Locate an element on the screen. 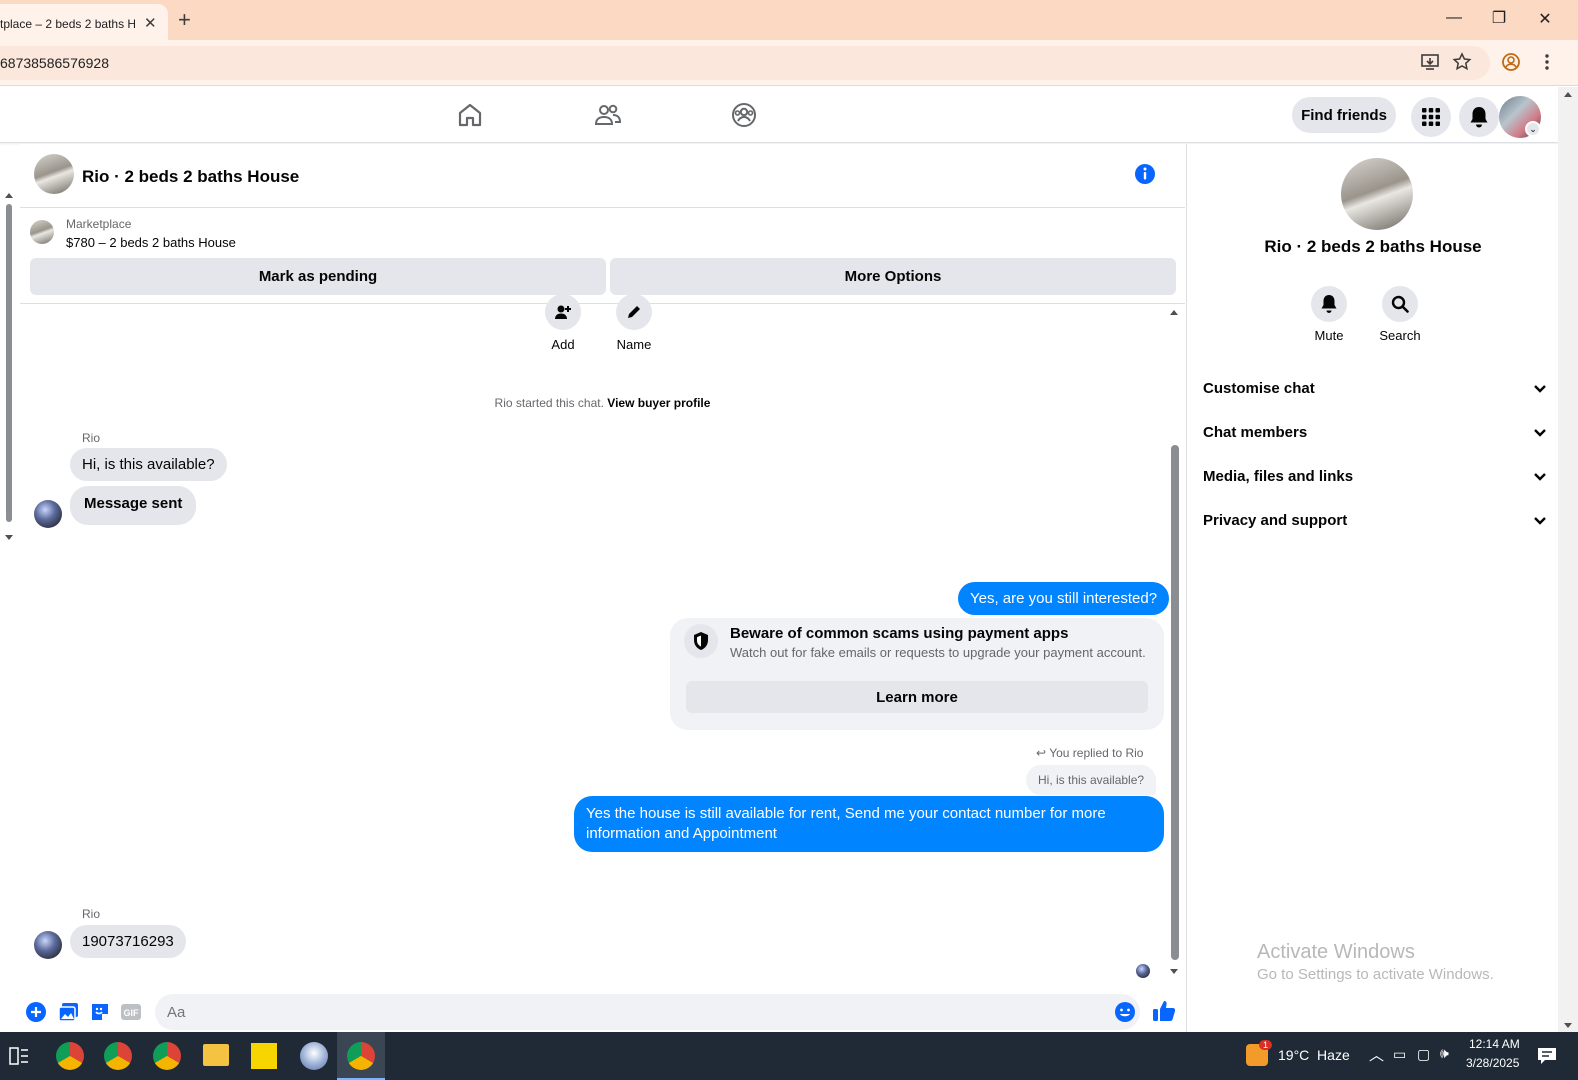 The image size is (1578, 1080). tab-title: tplace – 2 beds 2 baths H is located at coordinates (67, 24).